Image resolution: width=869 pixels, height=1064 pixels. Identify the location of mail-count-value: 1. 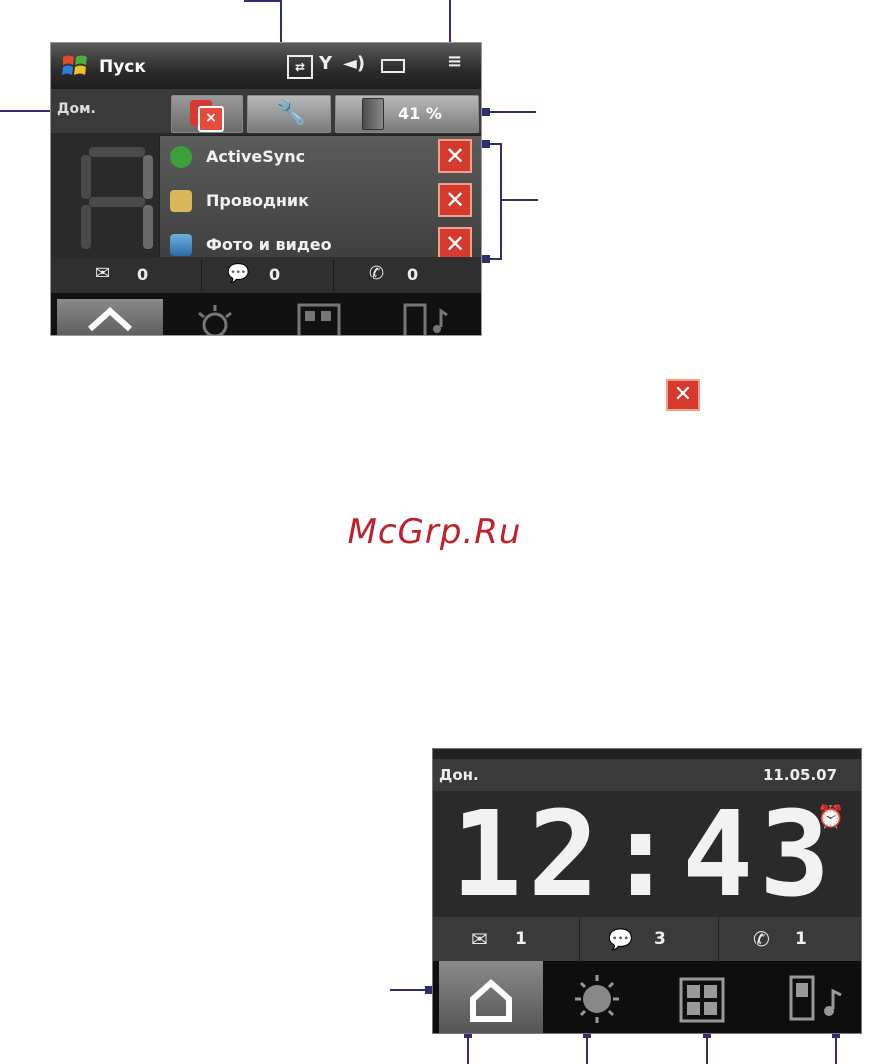
(521, 939).